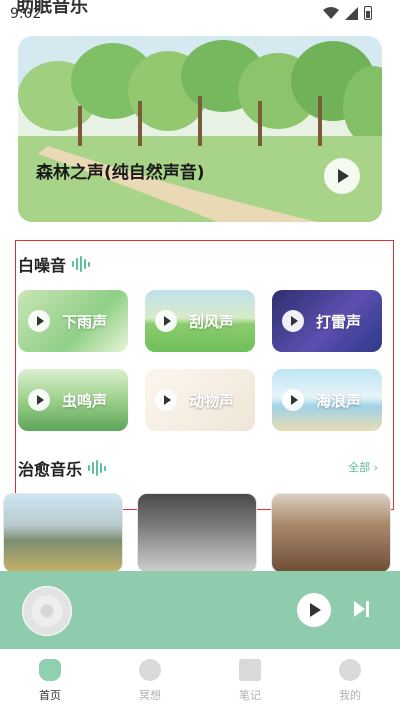 The width and height of the screenshot is (400, 711). I want to click on tab-notes: 笔记, so click(250, 681).